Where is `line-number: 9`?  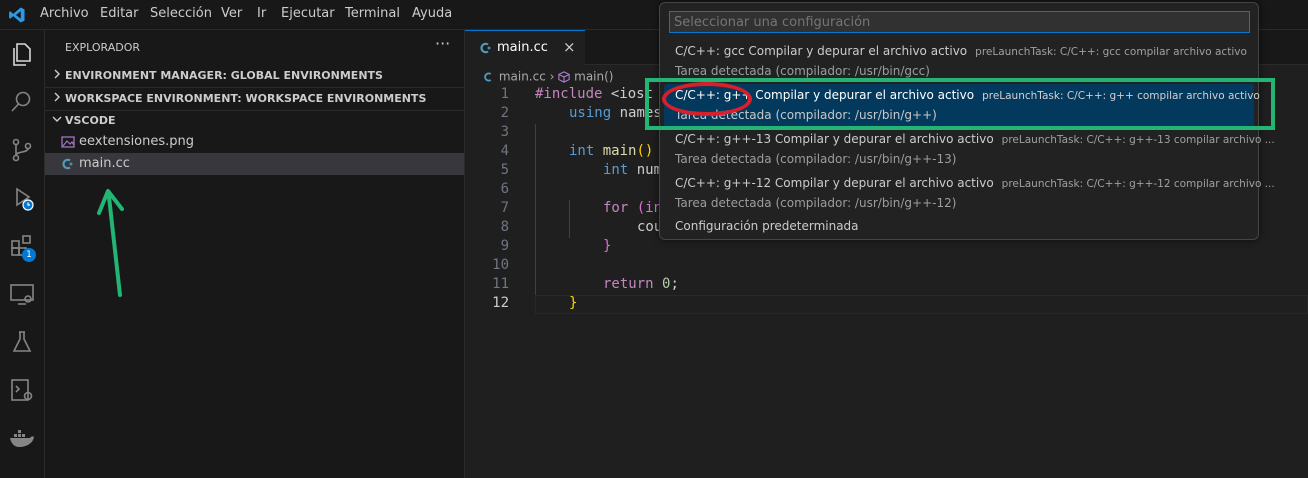 line-number: 9 is located at coordinates (504, 246).